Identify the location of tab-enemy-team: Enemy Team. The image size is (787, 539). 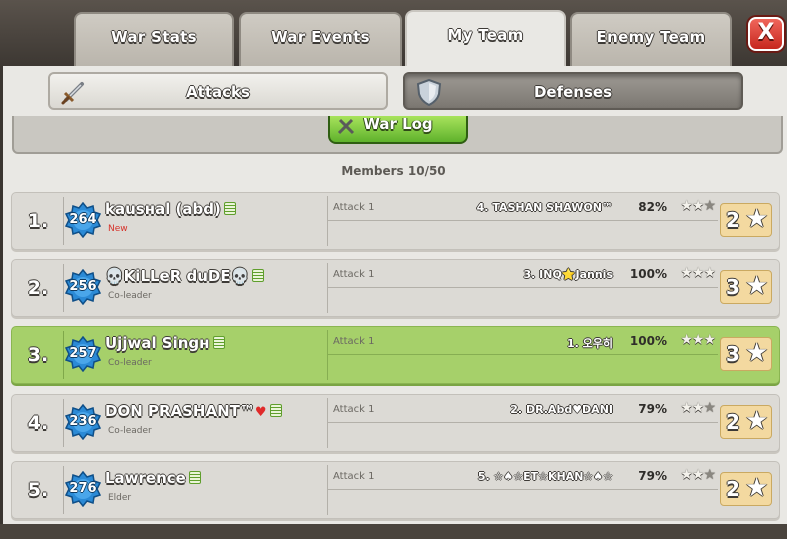
(651, 40).